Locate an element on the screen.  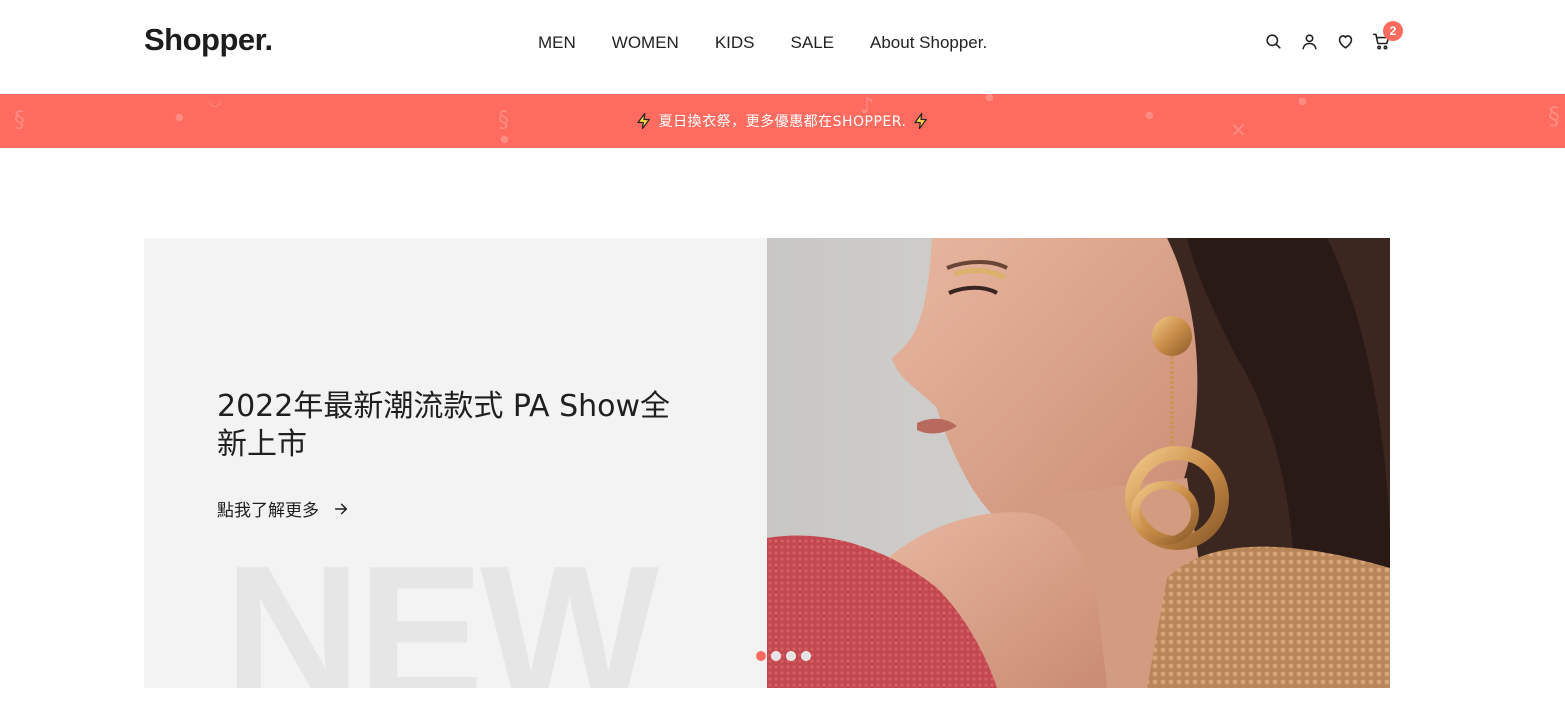
promo-text: 夏日換衣祭，更多優惠都在SHOPPER. is located at coordinates (782, 122).